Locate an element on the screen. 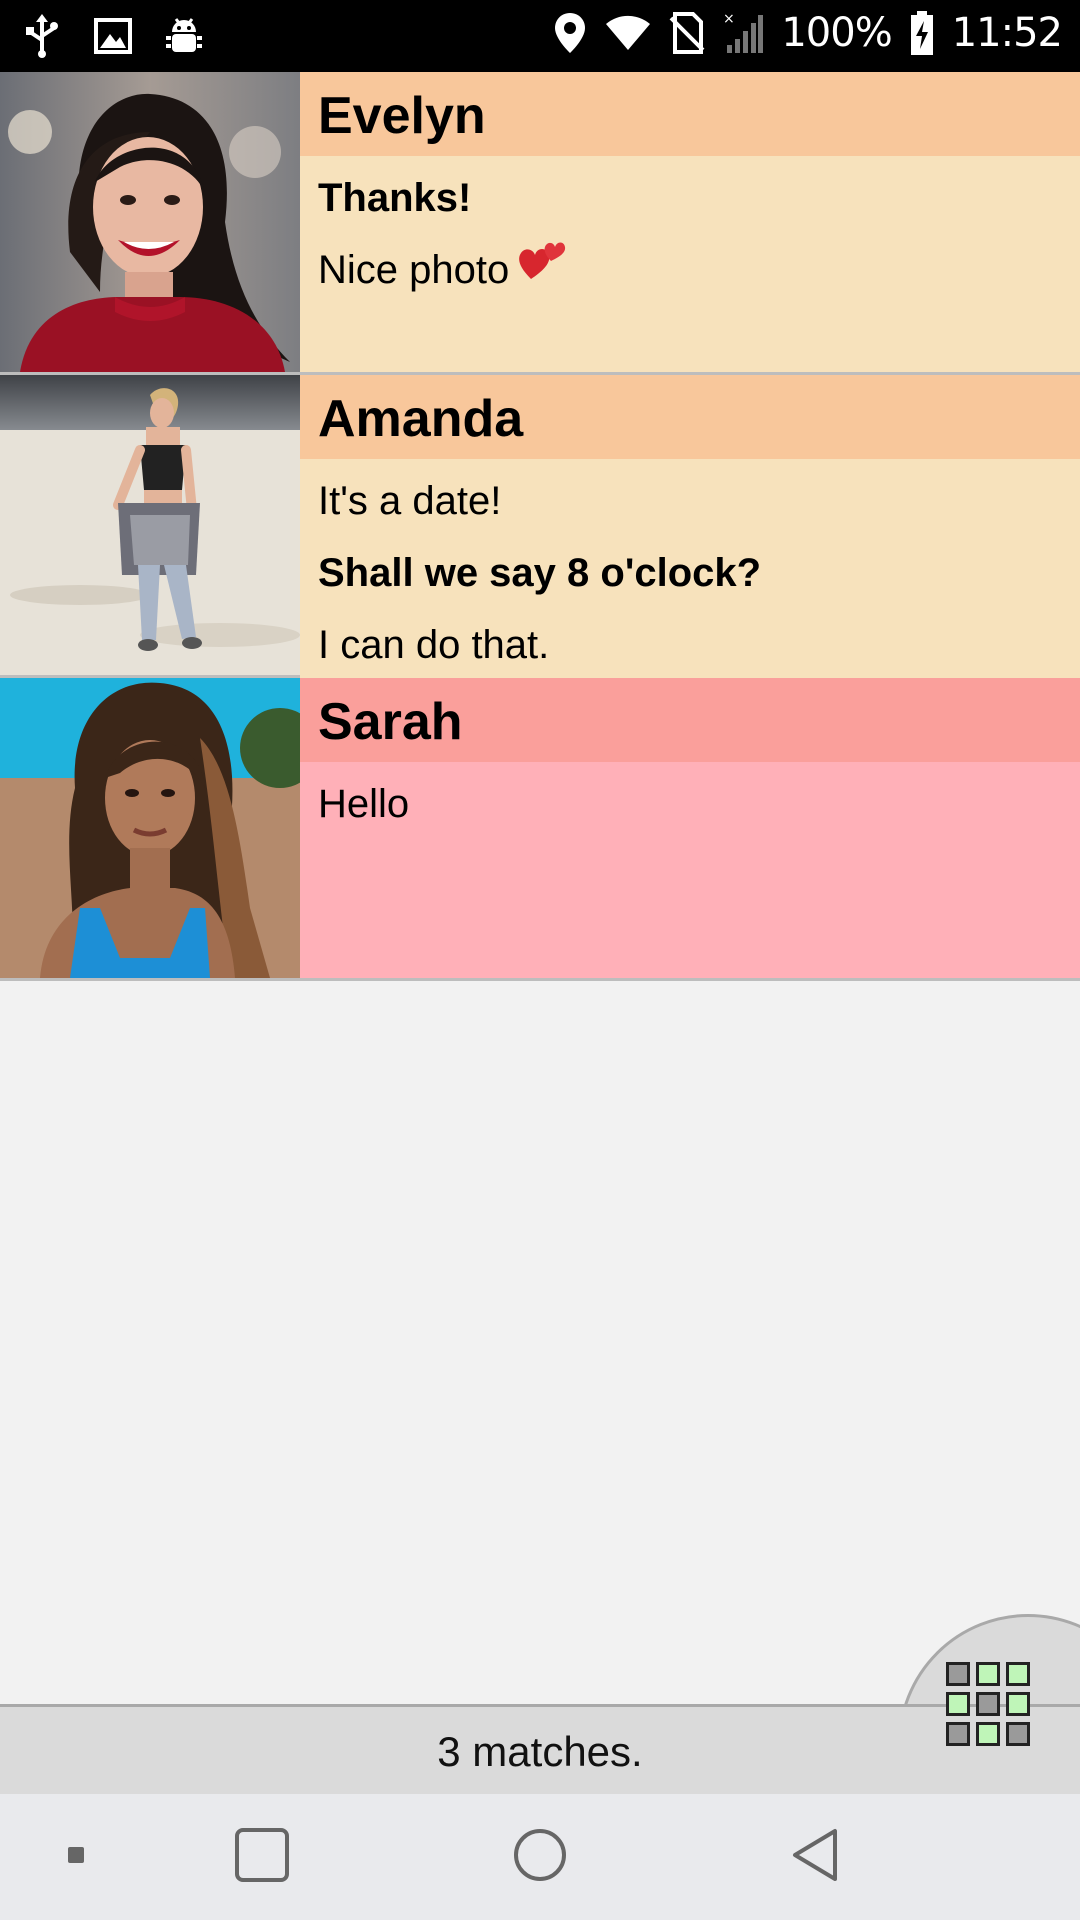 The height and width of the screenshot is (1920, 1080). message: I can do that. is located at coordinates (434, 645).